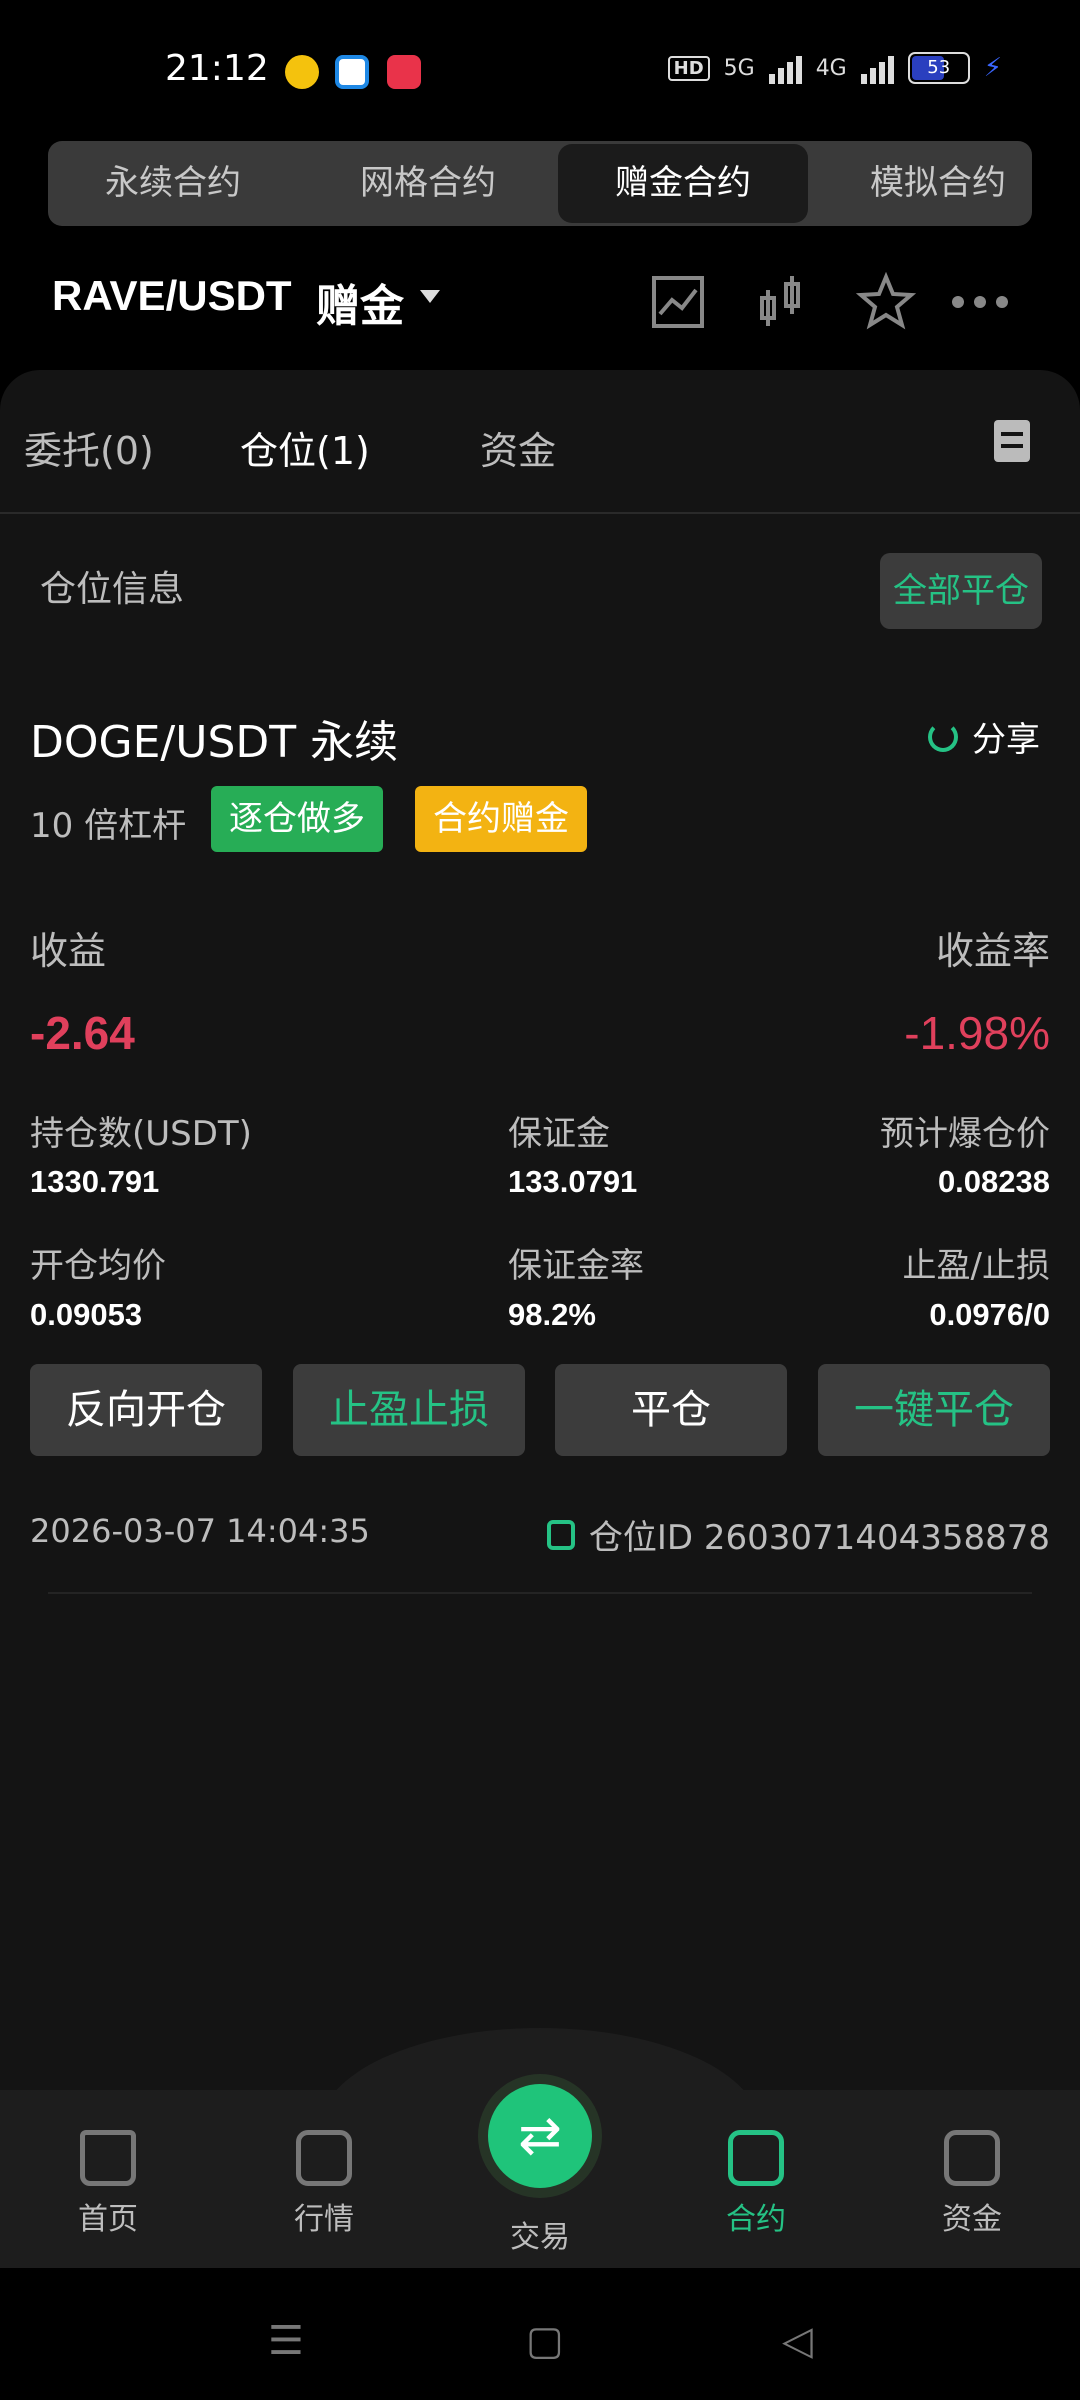 Image resolution: width=1080 pixels, height=2400 pixels. I want to click on hd-voice-icon: HD, so click(688, 68).